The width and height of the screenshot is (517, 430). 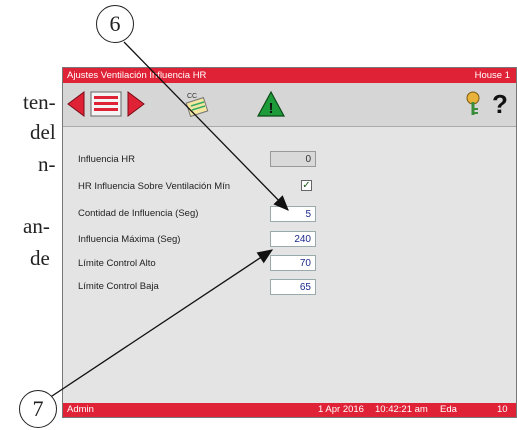 I want to click on influence-hr-value: 0, so click(x=293, y=159).